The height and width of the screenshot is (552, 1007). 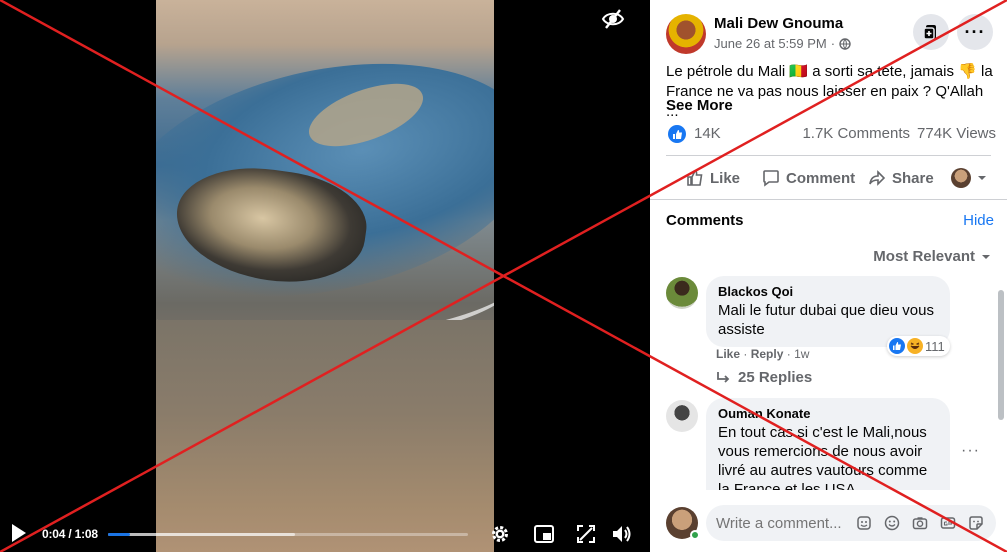 I want to click on comments-scrollbar, so click(x=1001, y=380).